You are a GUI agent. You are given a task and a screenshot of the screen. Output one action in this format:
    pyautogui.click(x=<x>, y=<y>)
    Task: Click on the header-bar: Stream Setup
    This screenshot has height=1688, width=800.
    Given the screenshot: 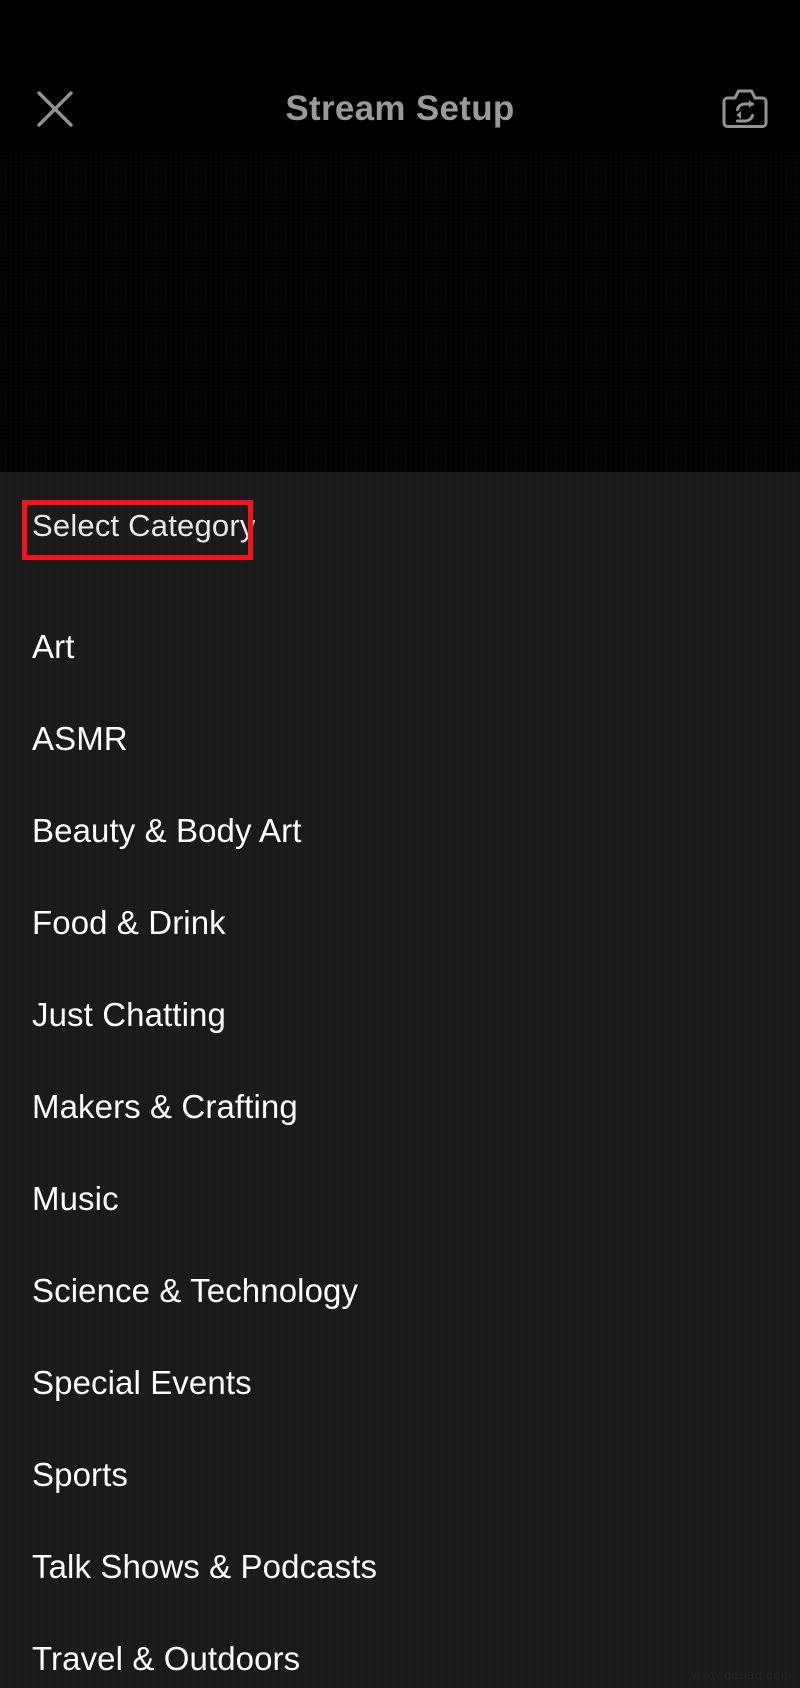 What is the action you would take?
    pyautogui.click(x=400, y=109)
    